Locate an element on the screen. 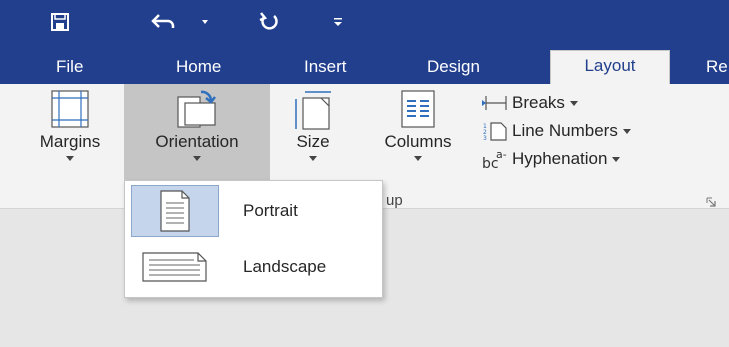 Image resolution: width=729 pixels, height=347 pixels. portrait-icon is located at coordinates (175, 211).